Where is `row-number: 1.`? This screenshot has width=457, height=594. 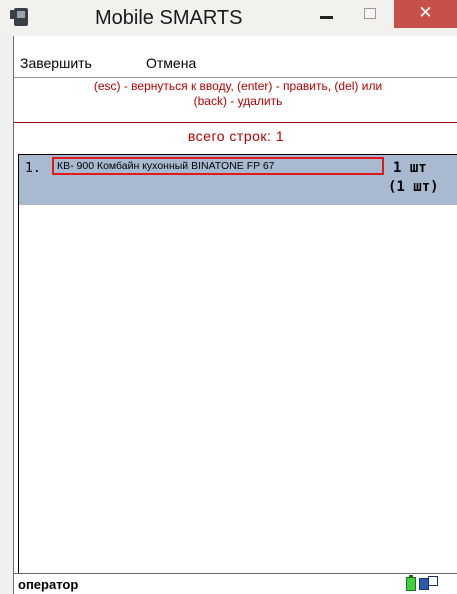
row-number: 1. is located at coordinates (33, 168).